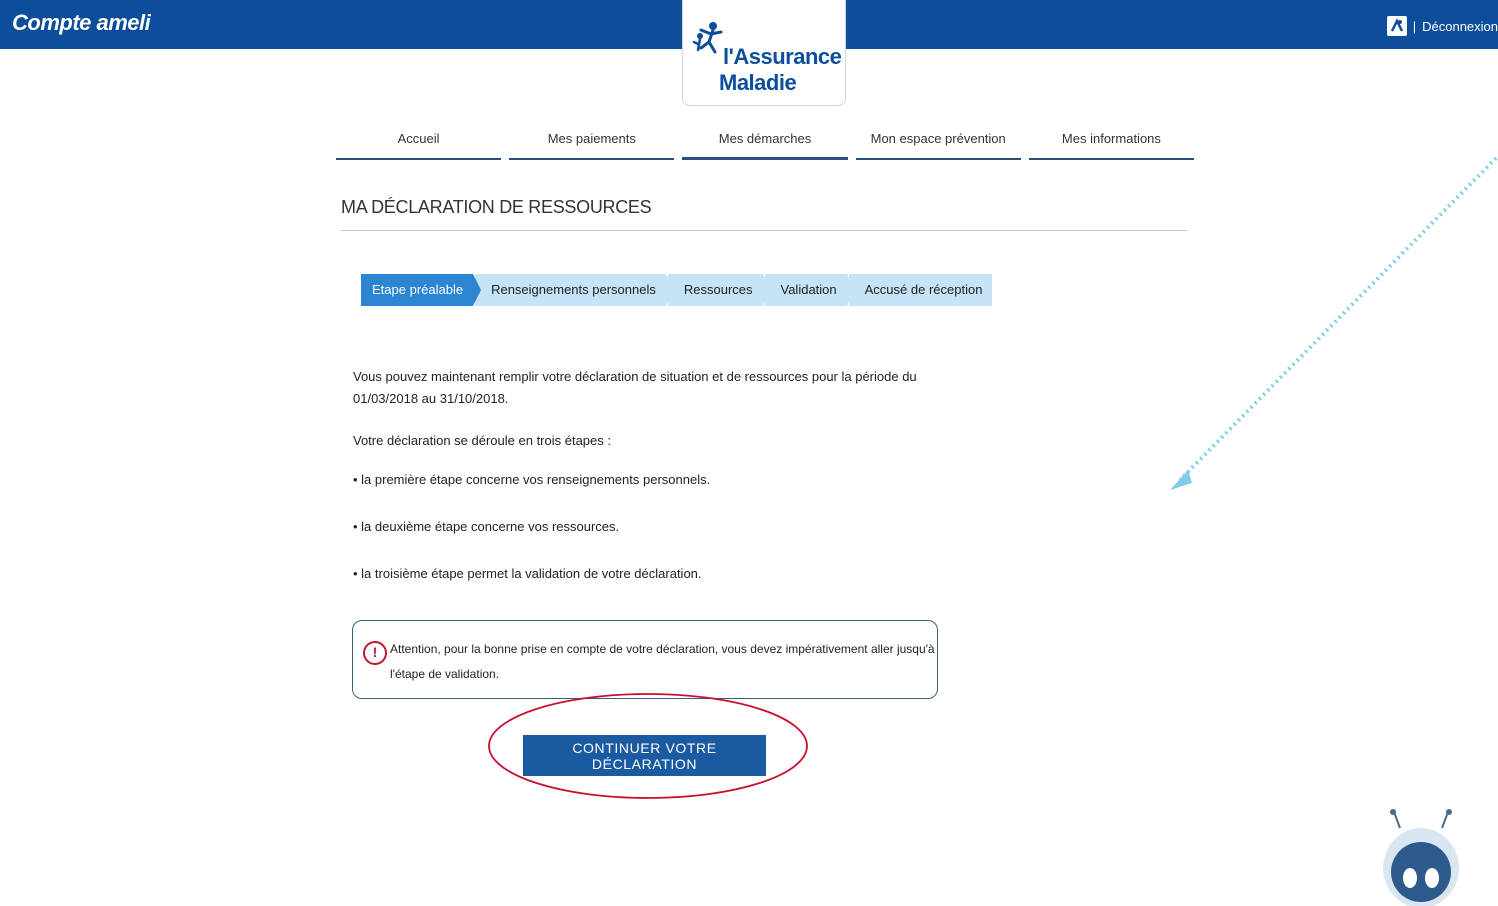 Image resolution: width=1498 pixels, height=906 pixels. Describe the element at coordinates (920, 290) in the screenshot. I see `step-accuse-de-reception: Accusé de réception` at that location.